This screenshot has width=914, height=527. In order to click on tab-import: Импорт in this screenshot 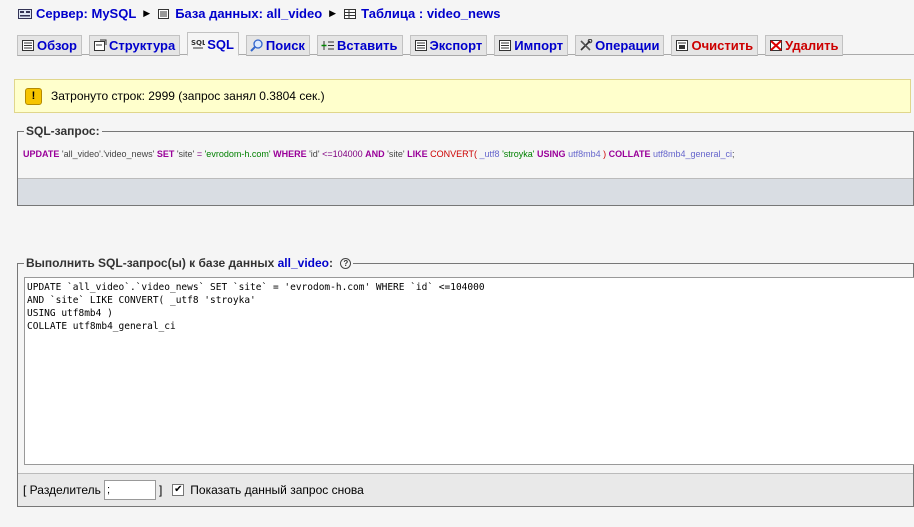, I will do `click(531, 45)`.